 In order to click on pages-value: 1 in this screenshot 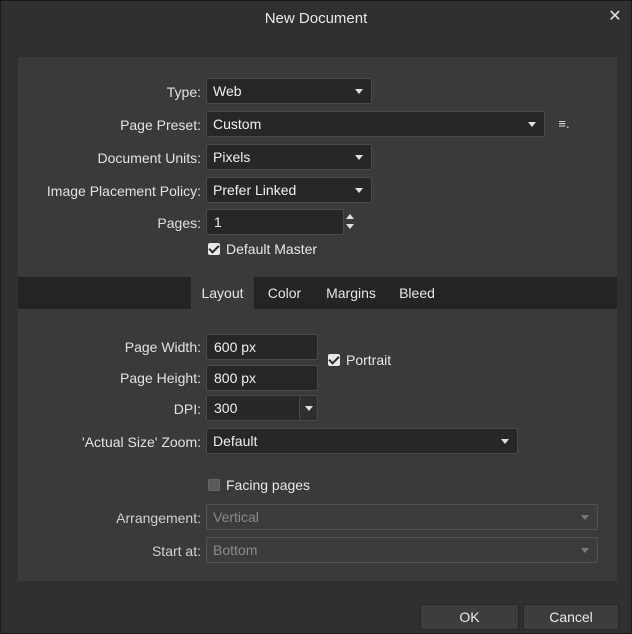, I will do `click(218, 222)`.